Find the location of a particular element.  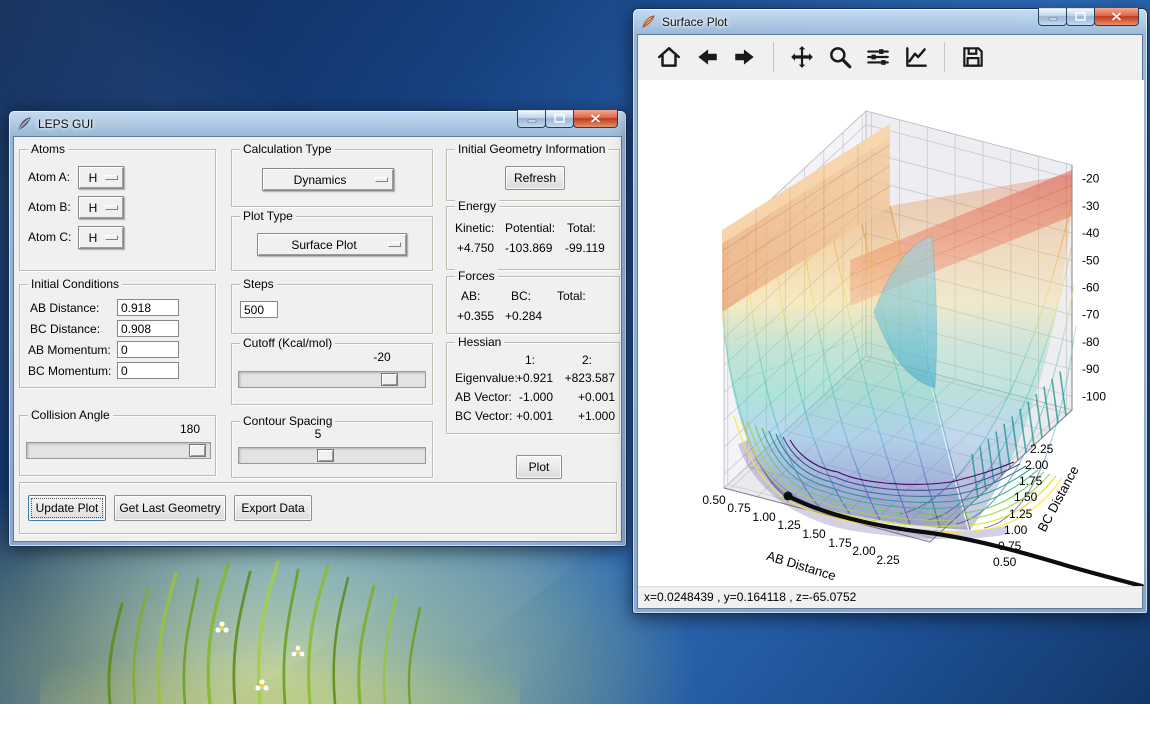

bc-vector-label: BC Vector: is located at coordinates (483, 416).